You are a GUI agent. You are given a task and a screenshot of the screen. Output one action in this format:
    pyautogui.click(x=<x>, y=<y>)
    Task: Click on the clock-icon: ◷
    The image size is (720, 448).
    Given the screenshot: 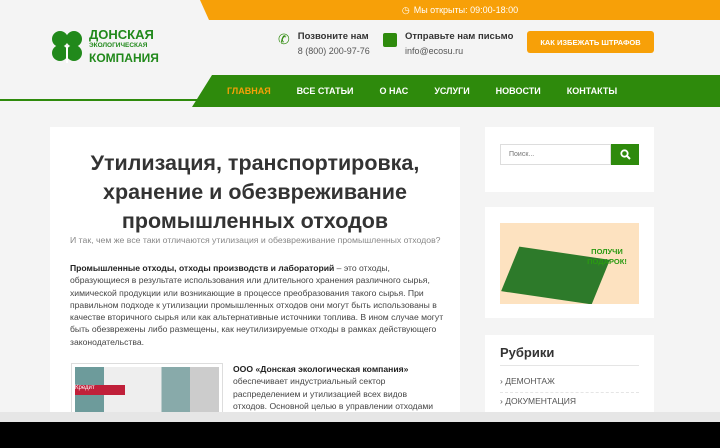 What is the action you would take?
    pyautogui.click(x=405, y=9)
    